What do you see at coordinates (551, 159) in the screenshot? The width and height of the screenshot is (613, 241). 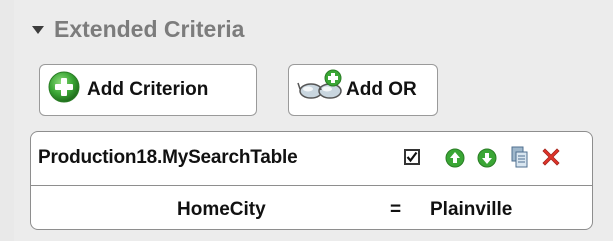 I see `red-x-icon` at bounding box center [551, 159].